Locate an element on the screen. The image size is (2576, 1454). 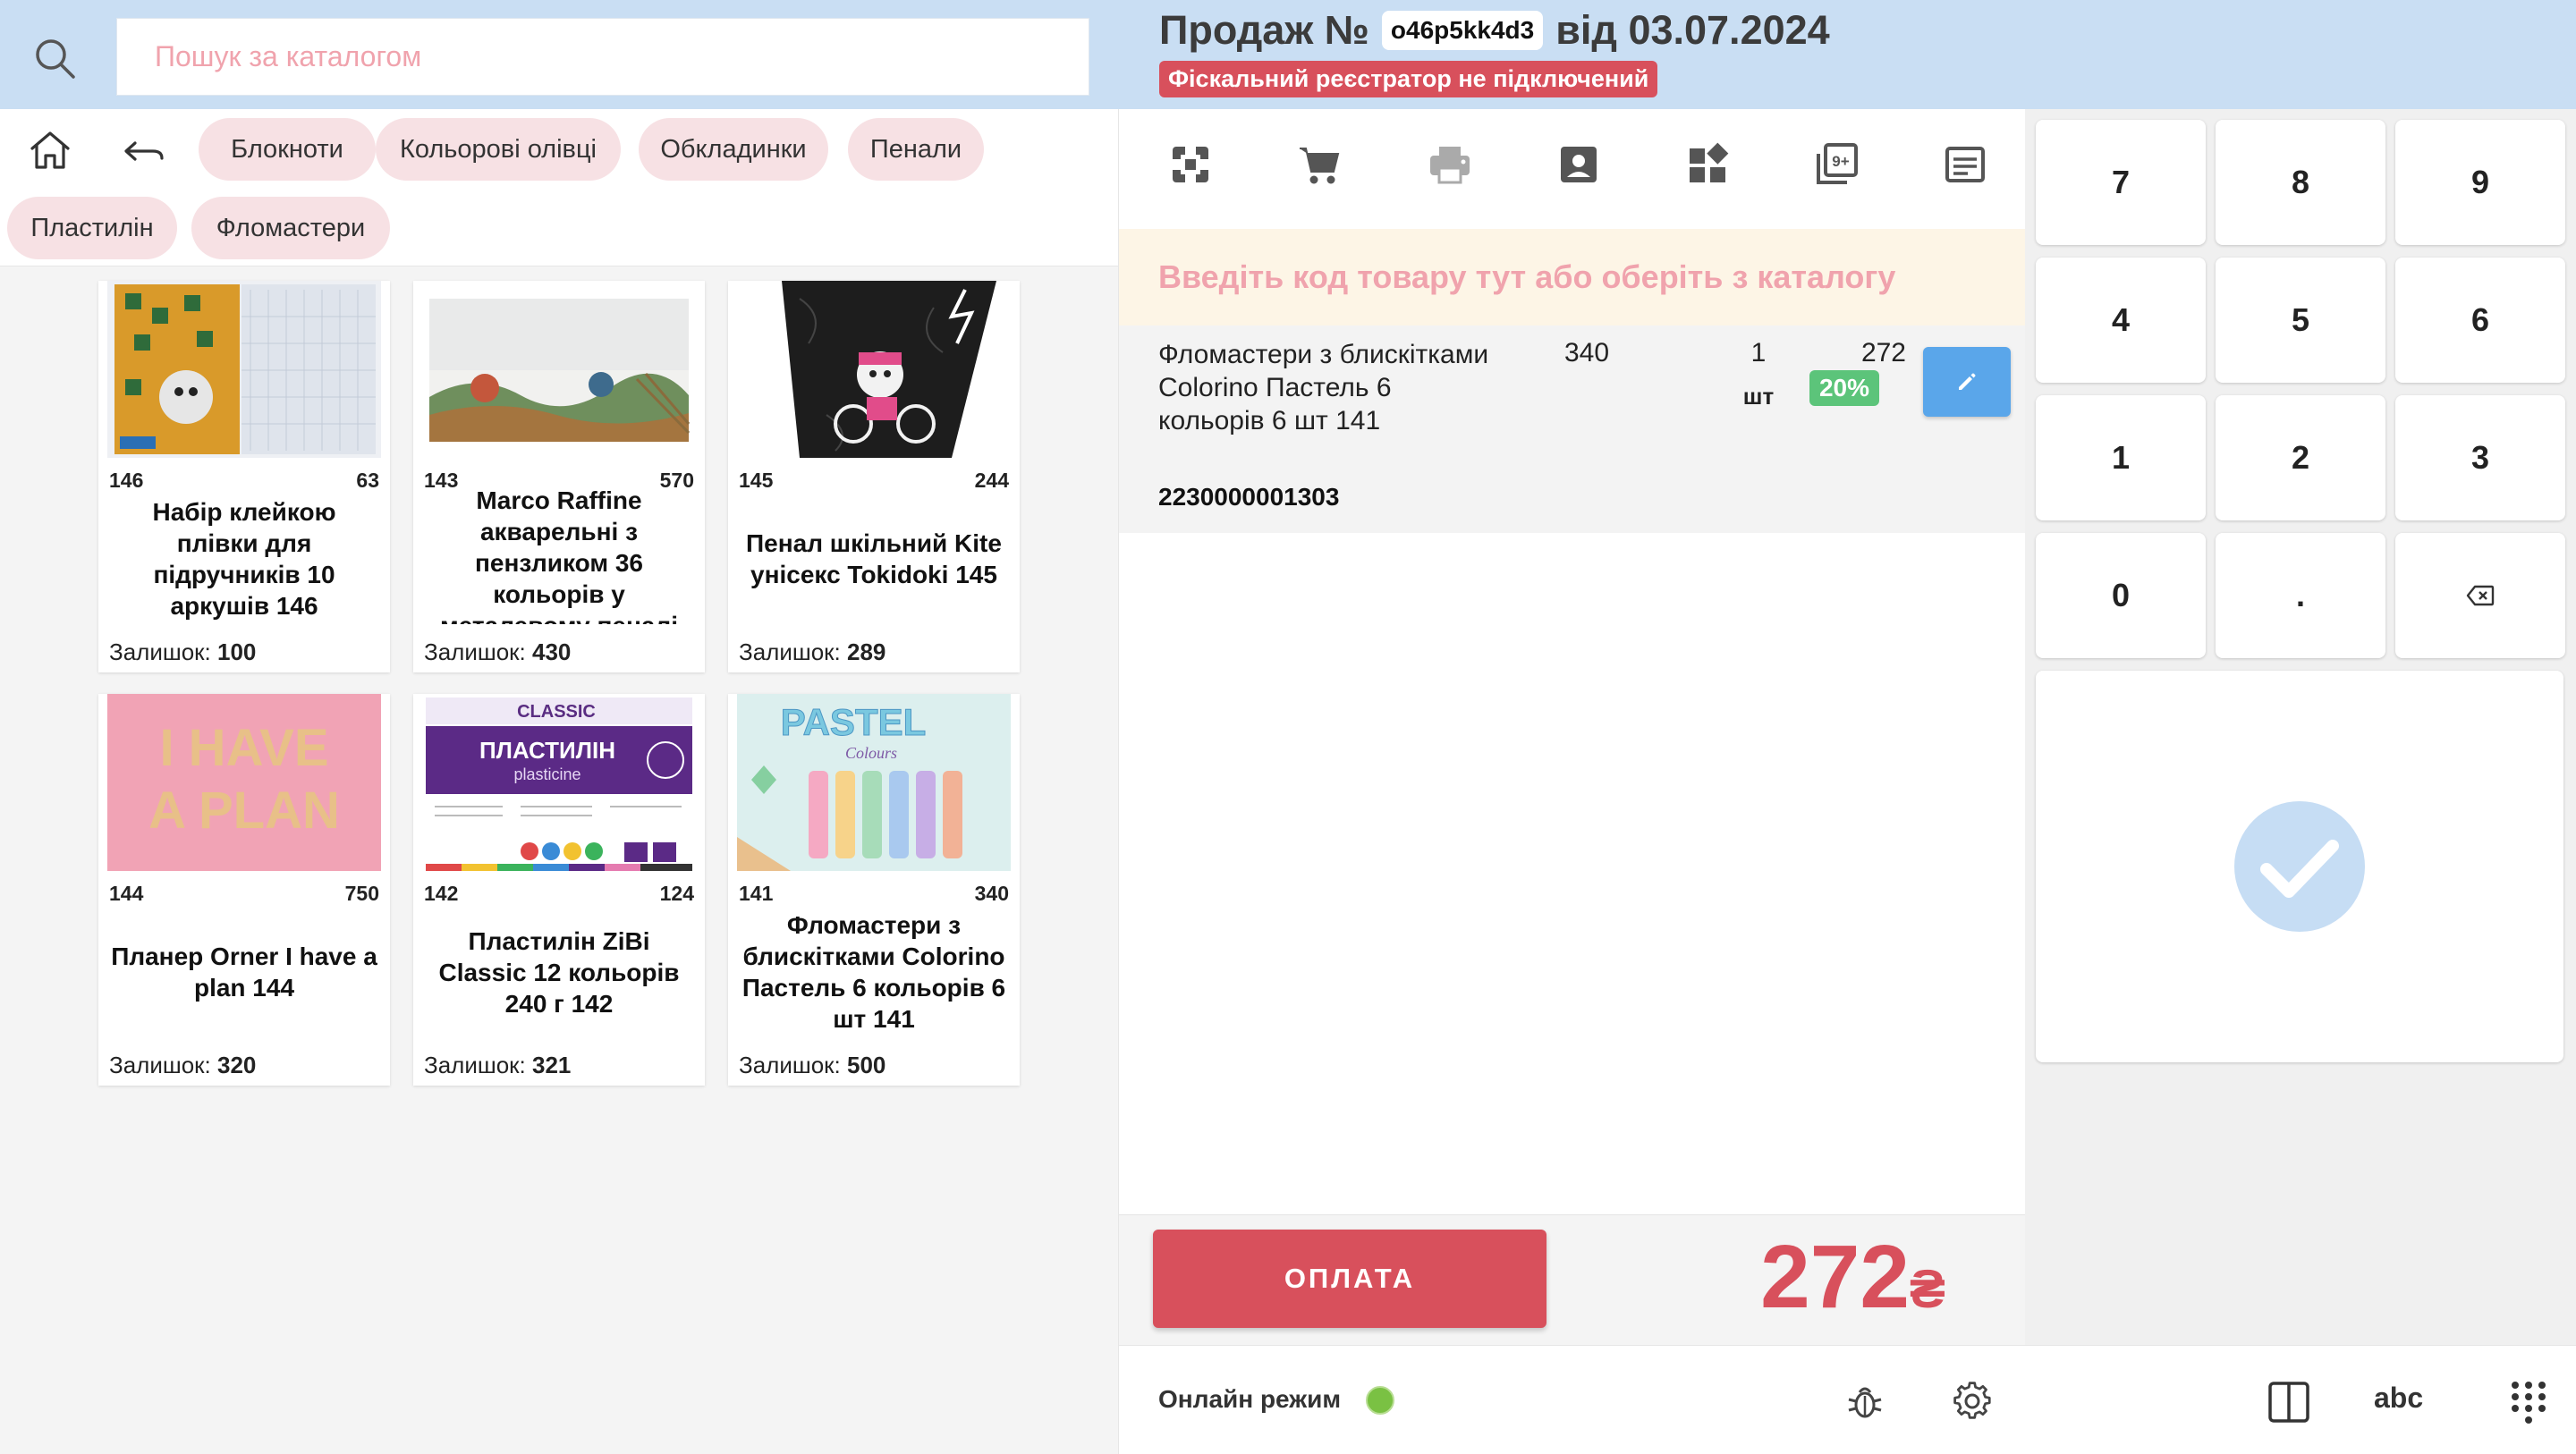
split-view-icon is located at coordinates (2289, 1402).